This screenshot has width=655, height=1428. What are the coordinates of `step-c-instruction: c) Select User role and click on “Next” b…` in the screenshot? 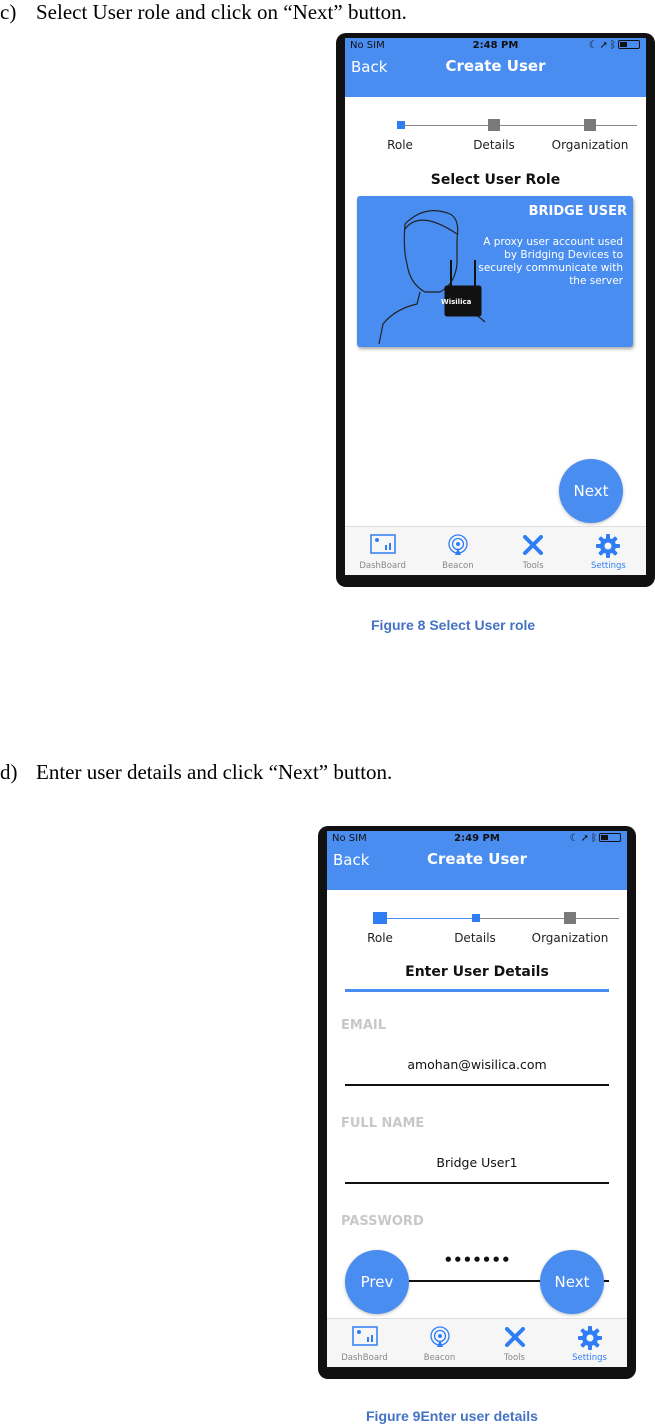 It's located at (203, 12).